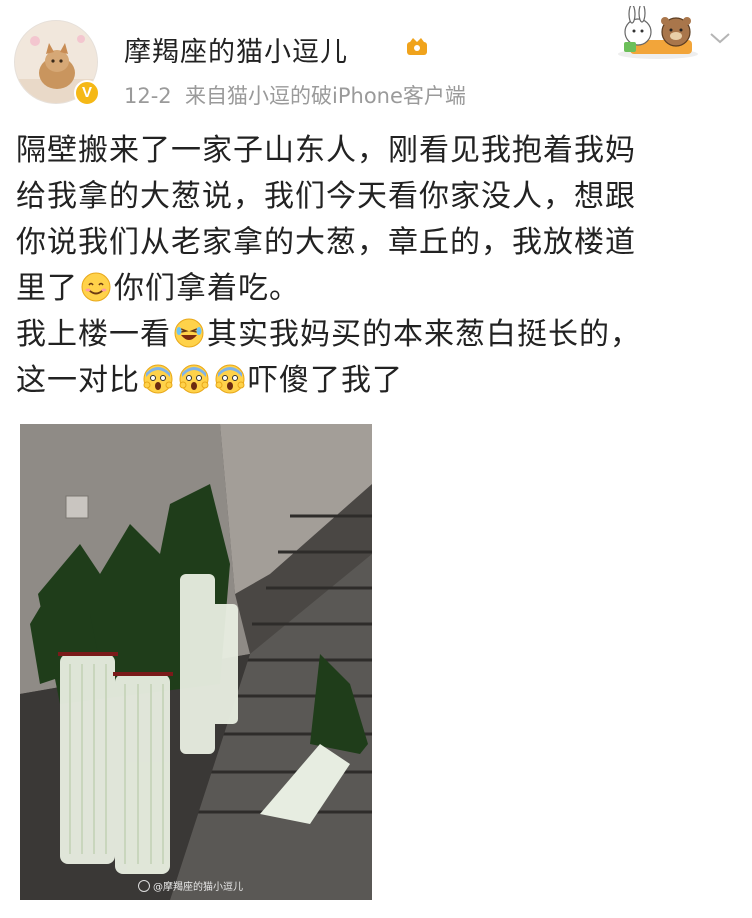  What do you see at coordinates (93, 334) in the screenshot?
I see `post-segment: 我上楼一看` at bounding box center [93, 334].